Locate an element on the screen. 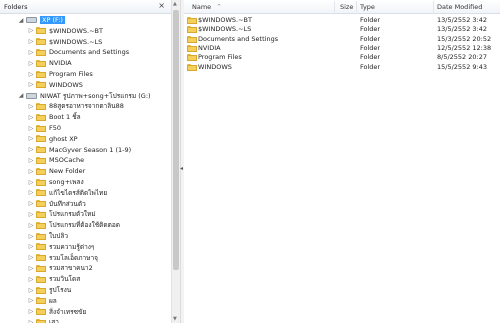 The height and width of the screenshot is (323, 500). tree-folder-item: ▷ โปรแกรมที่ต้องใช้ติดตอด is located at coordinates (73, 225).